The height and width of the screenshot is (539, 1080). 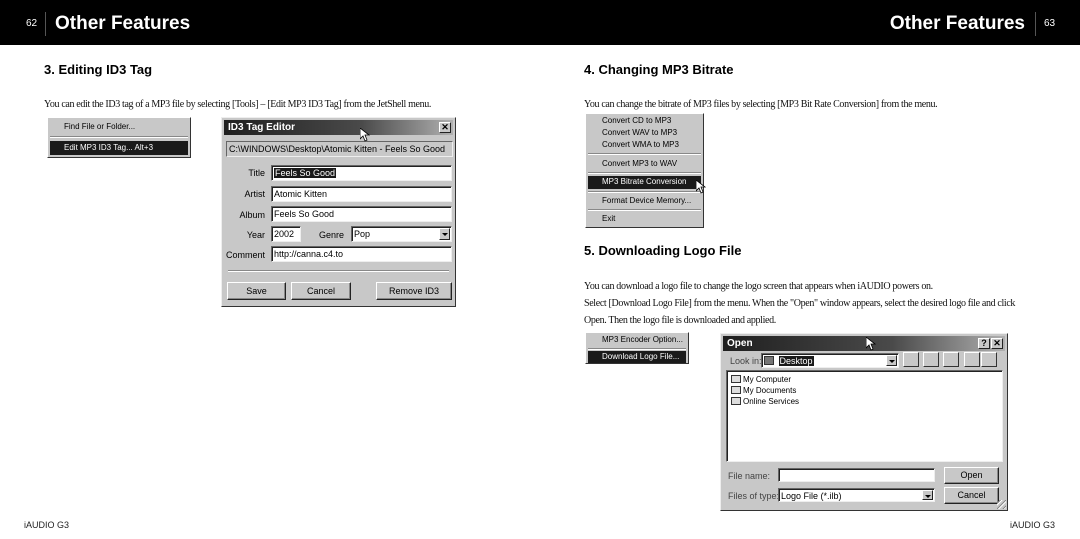 I want to click on section-5-title: 5. Downloading Logo File, so click(x=663, y=250).